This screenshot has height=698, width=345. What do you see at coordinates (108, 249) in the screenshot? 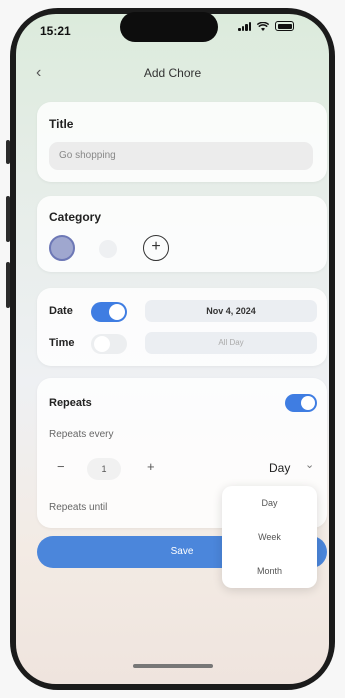
I see `category-option` at bounding box center [108, 249].